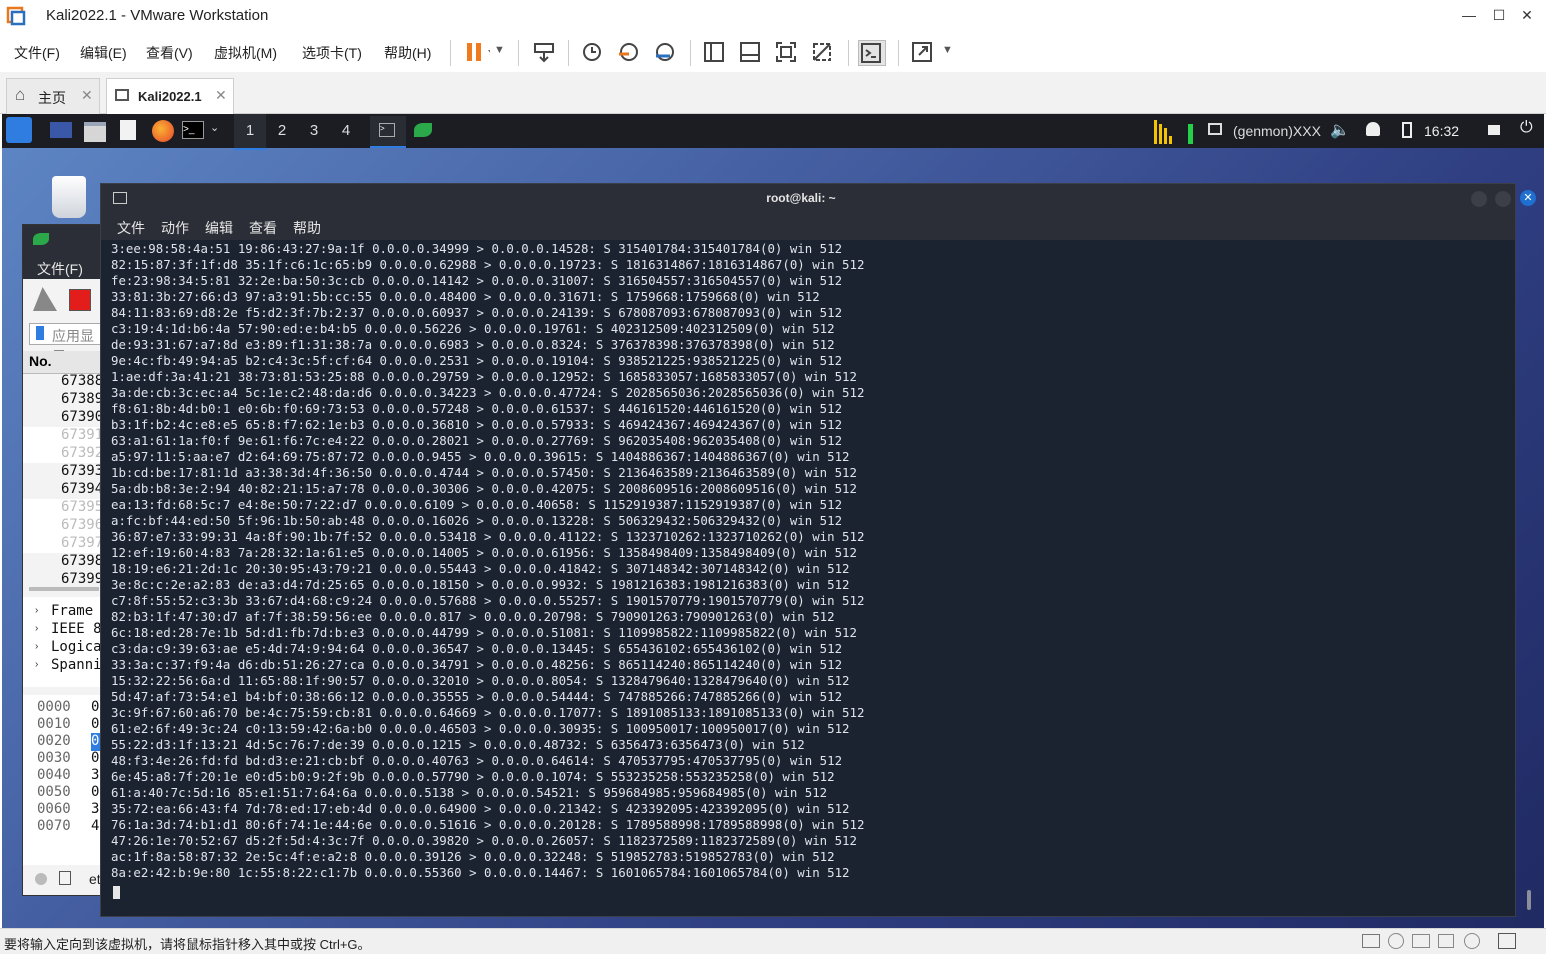 The width and height of the screenshot is (1546, 954). Describe the element at coordinates (80, 300) in the screenshot. I see `stop-capture-icon` at that location.